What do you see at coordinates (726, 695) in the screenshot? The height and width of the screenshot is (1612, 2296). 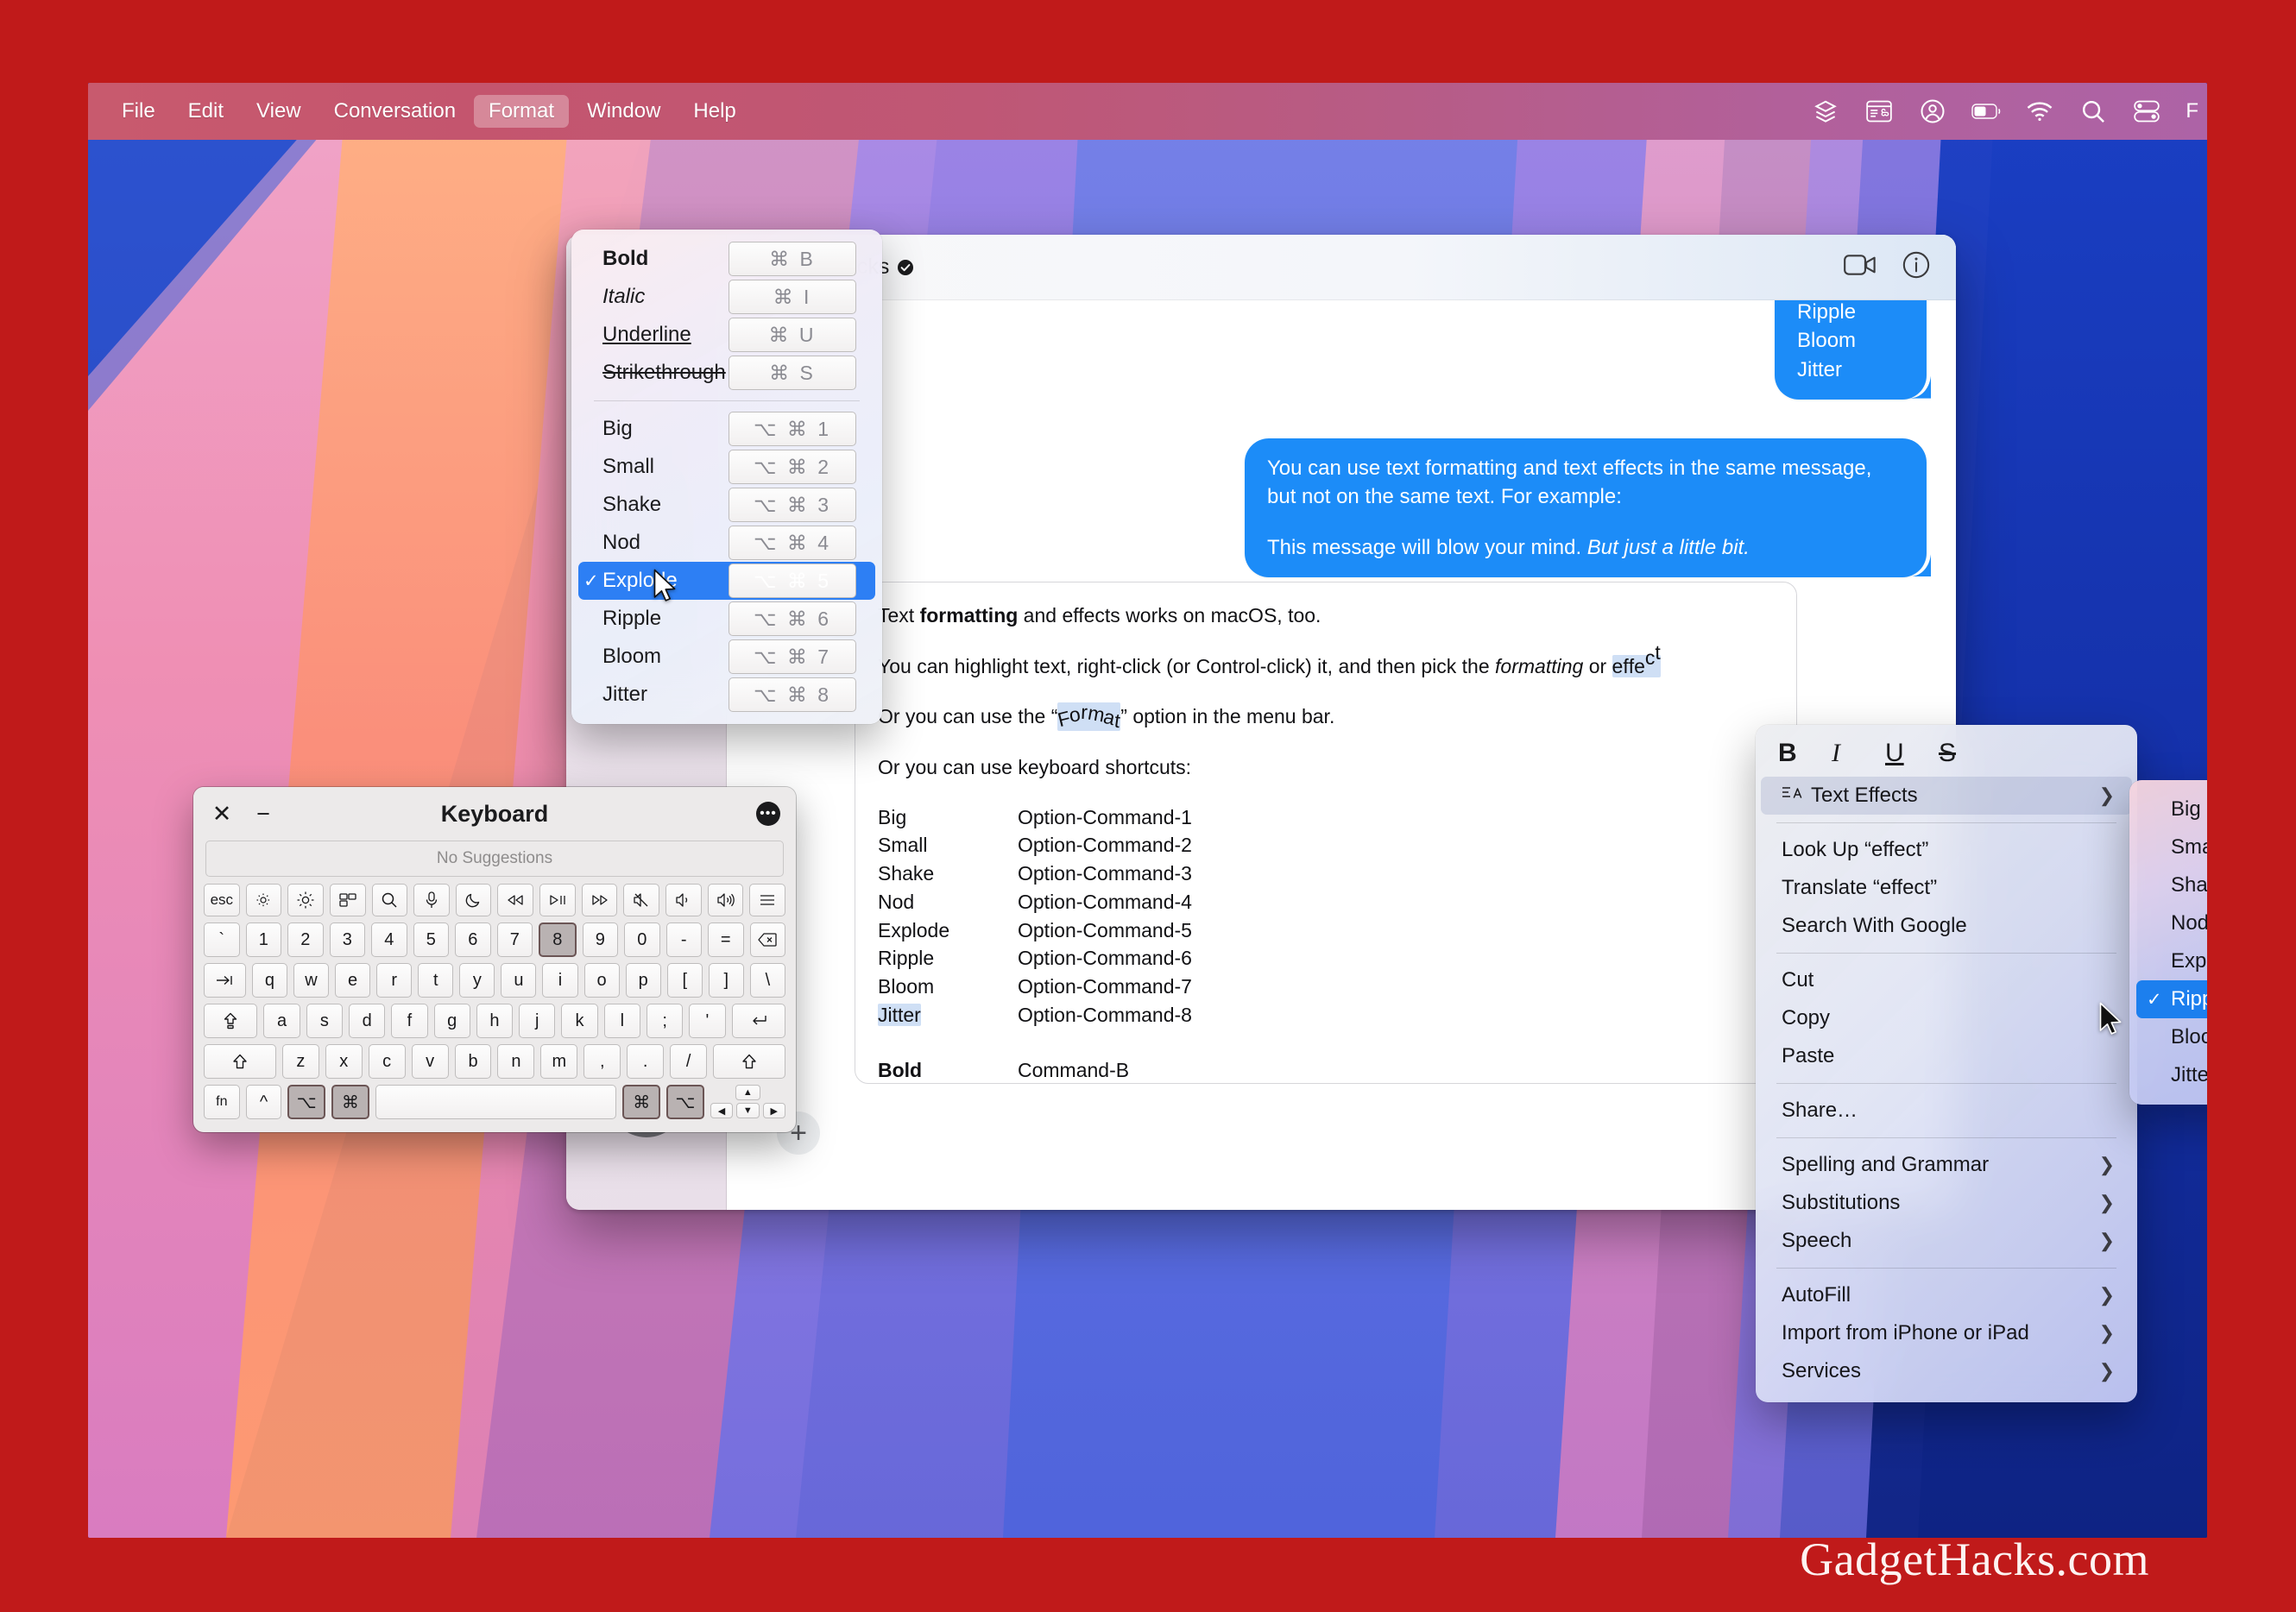 I see `format-menu-item-jitter: Jitter ⌥ ⌘ 8` at bounding box center [726, 695].